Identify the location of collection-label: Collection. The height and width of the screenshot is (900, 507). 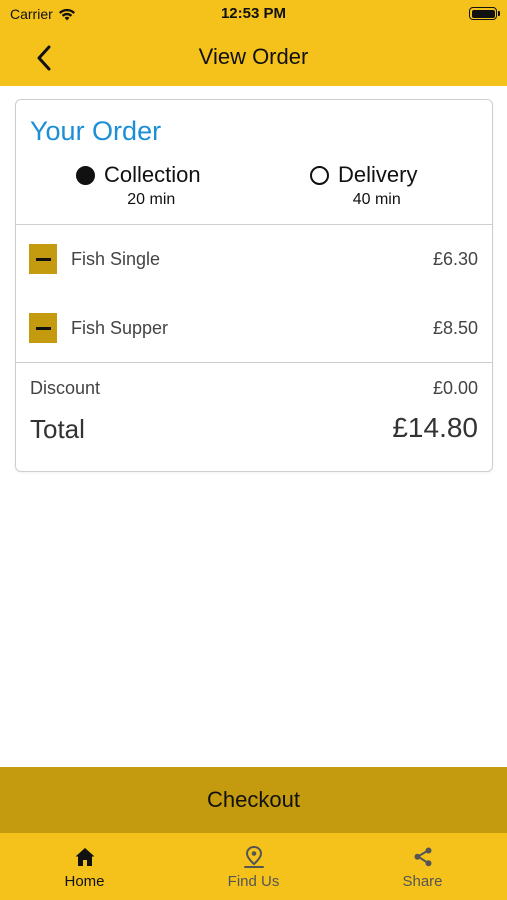
(152, 174).